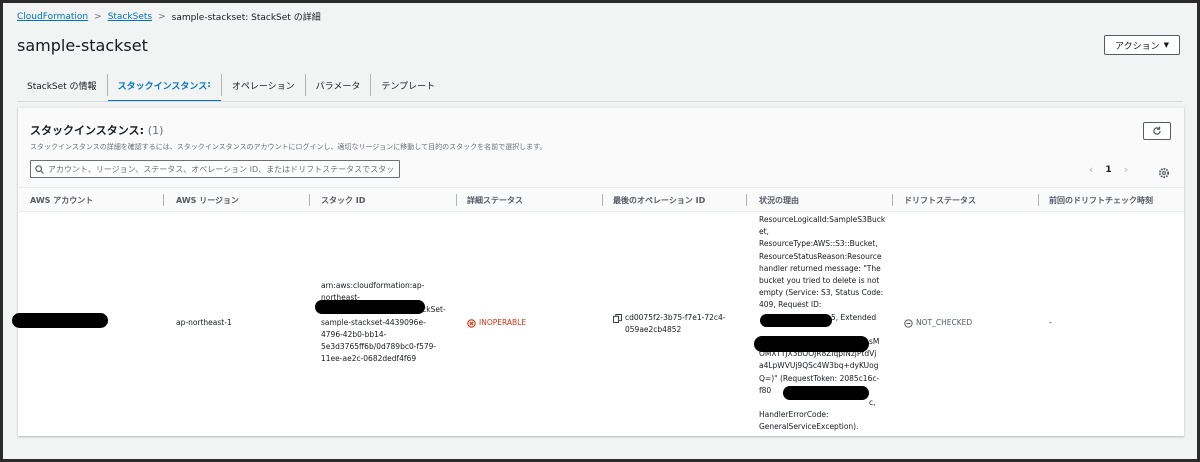 The height and width of the screenshot is (462, 1200). I want to click on status-reason-line: GeneralServiceException)., so click(809, 427).